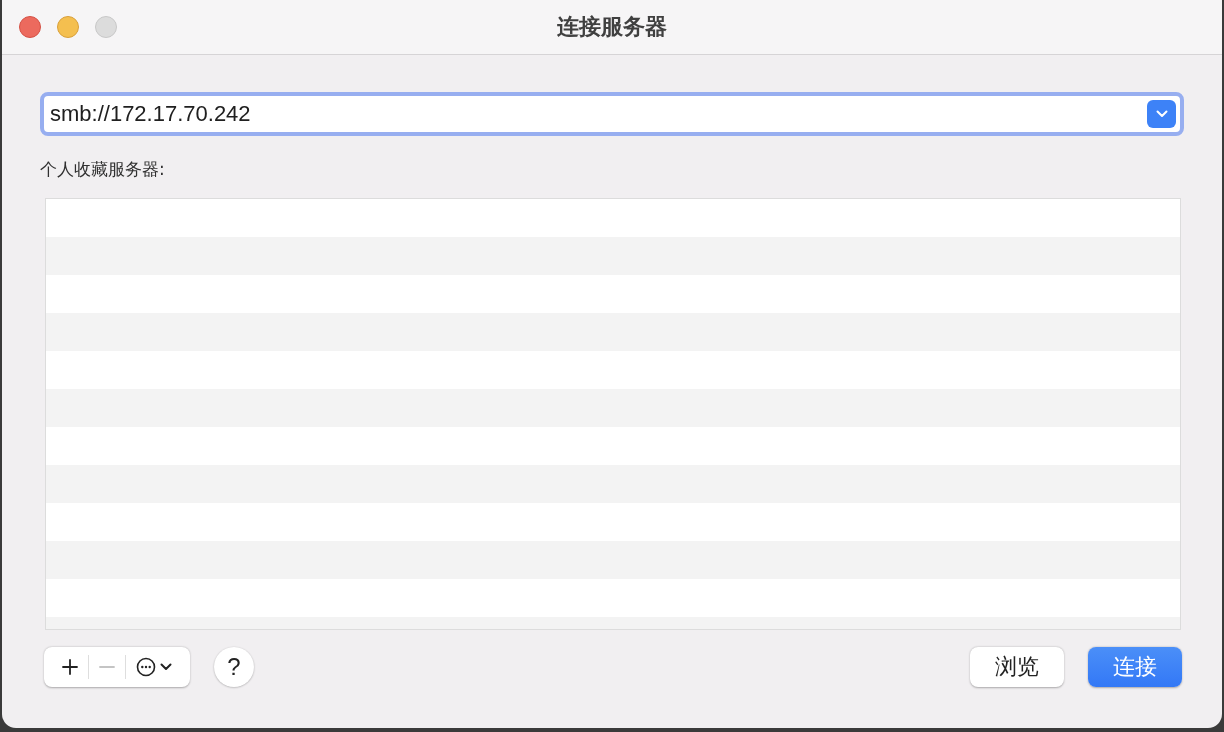  I want to click on dialog-button: 浏览, so click(1017, 667).